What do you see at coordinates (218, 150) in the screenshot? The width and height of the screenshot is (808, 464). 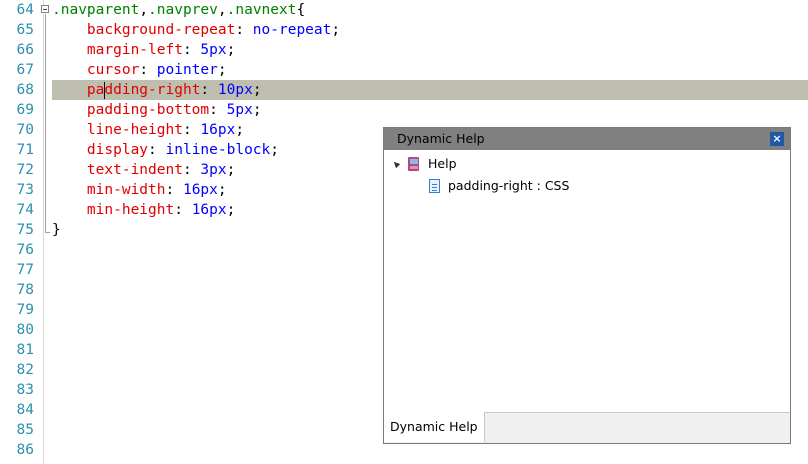 I see `code-token: inline-block` at bounding box center [218, 150].